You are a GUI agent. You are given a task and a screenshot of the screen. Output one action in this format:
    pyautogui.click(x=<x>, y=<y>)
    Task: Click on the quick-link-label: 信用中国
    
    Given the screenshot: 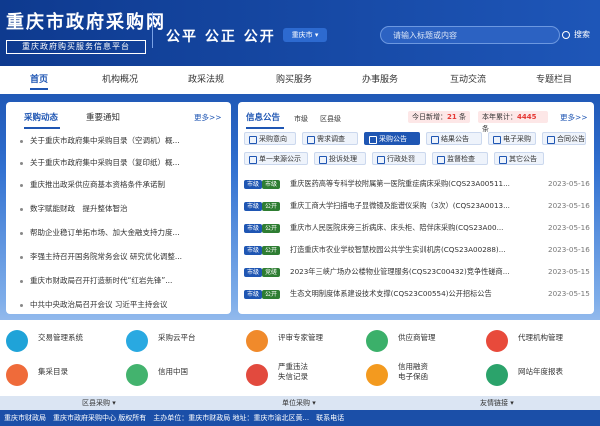 What is the action you would take?
    pyautogui.click(x=173, y=371)
    